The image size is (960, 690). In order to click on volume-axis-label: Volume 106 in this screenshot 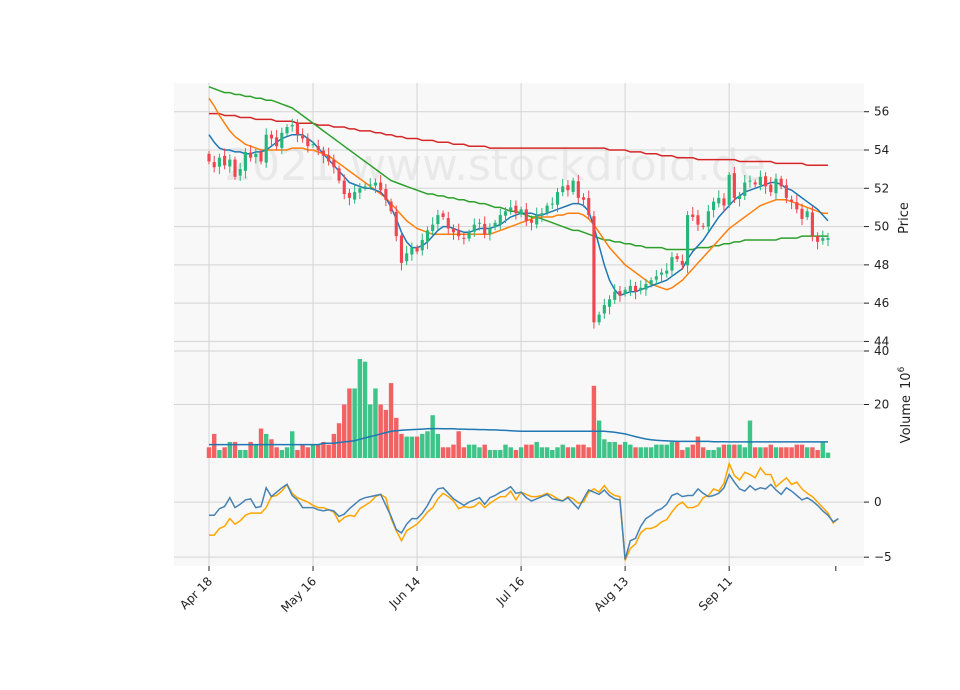, I will do `click(905, 404)`.